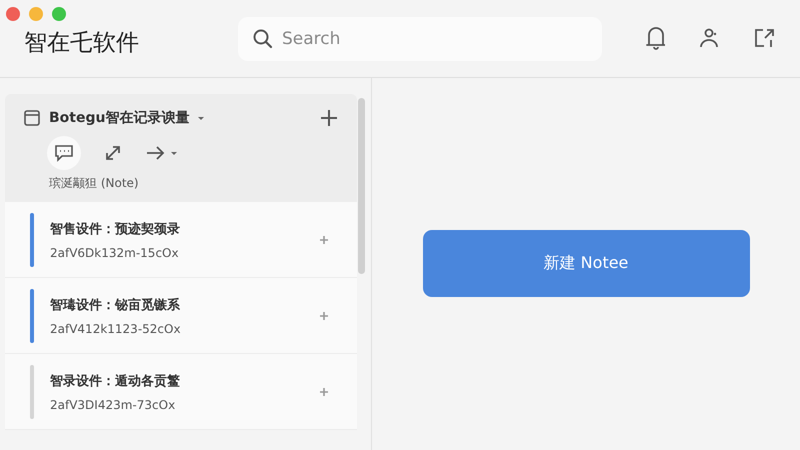 Image resolution: width=800 pixels, height=450 pixels. Describe the element at coordinates (94, 183) in the screenshot. I see `notebook-caption: 瑸涎颟狚 (Note)` at that location.